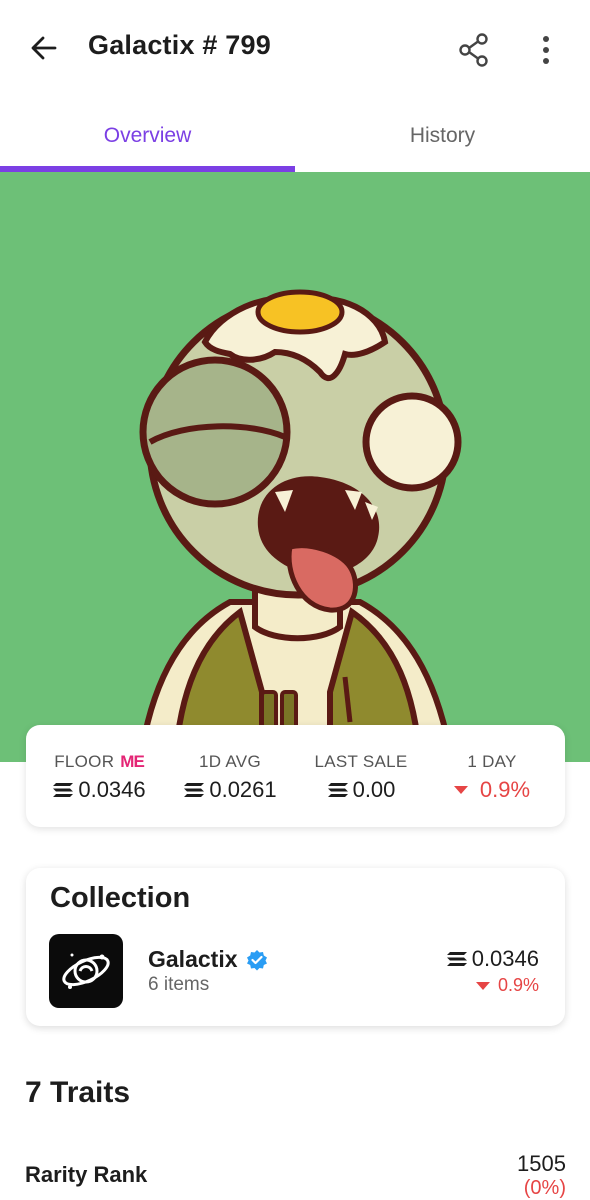 The height and width of the screenshot is (1200, 590). I want to click on share-icon, so click(473, 50).